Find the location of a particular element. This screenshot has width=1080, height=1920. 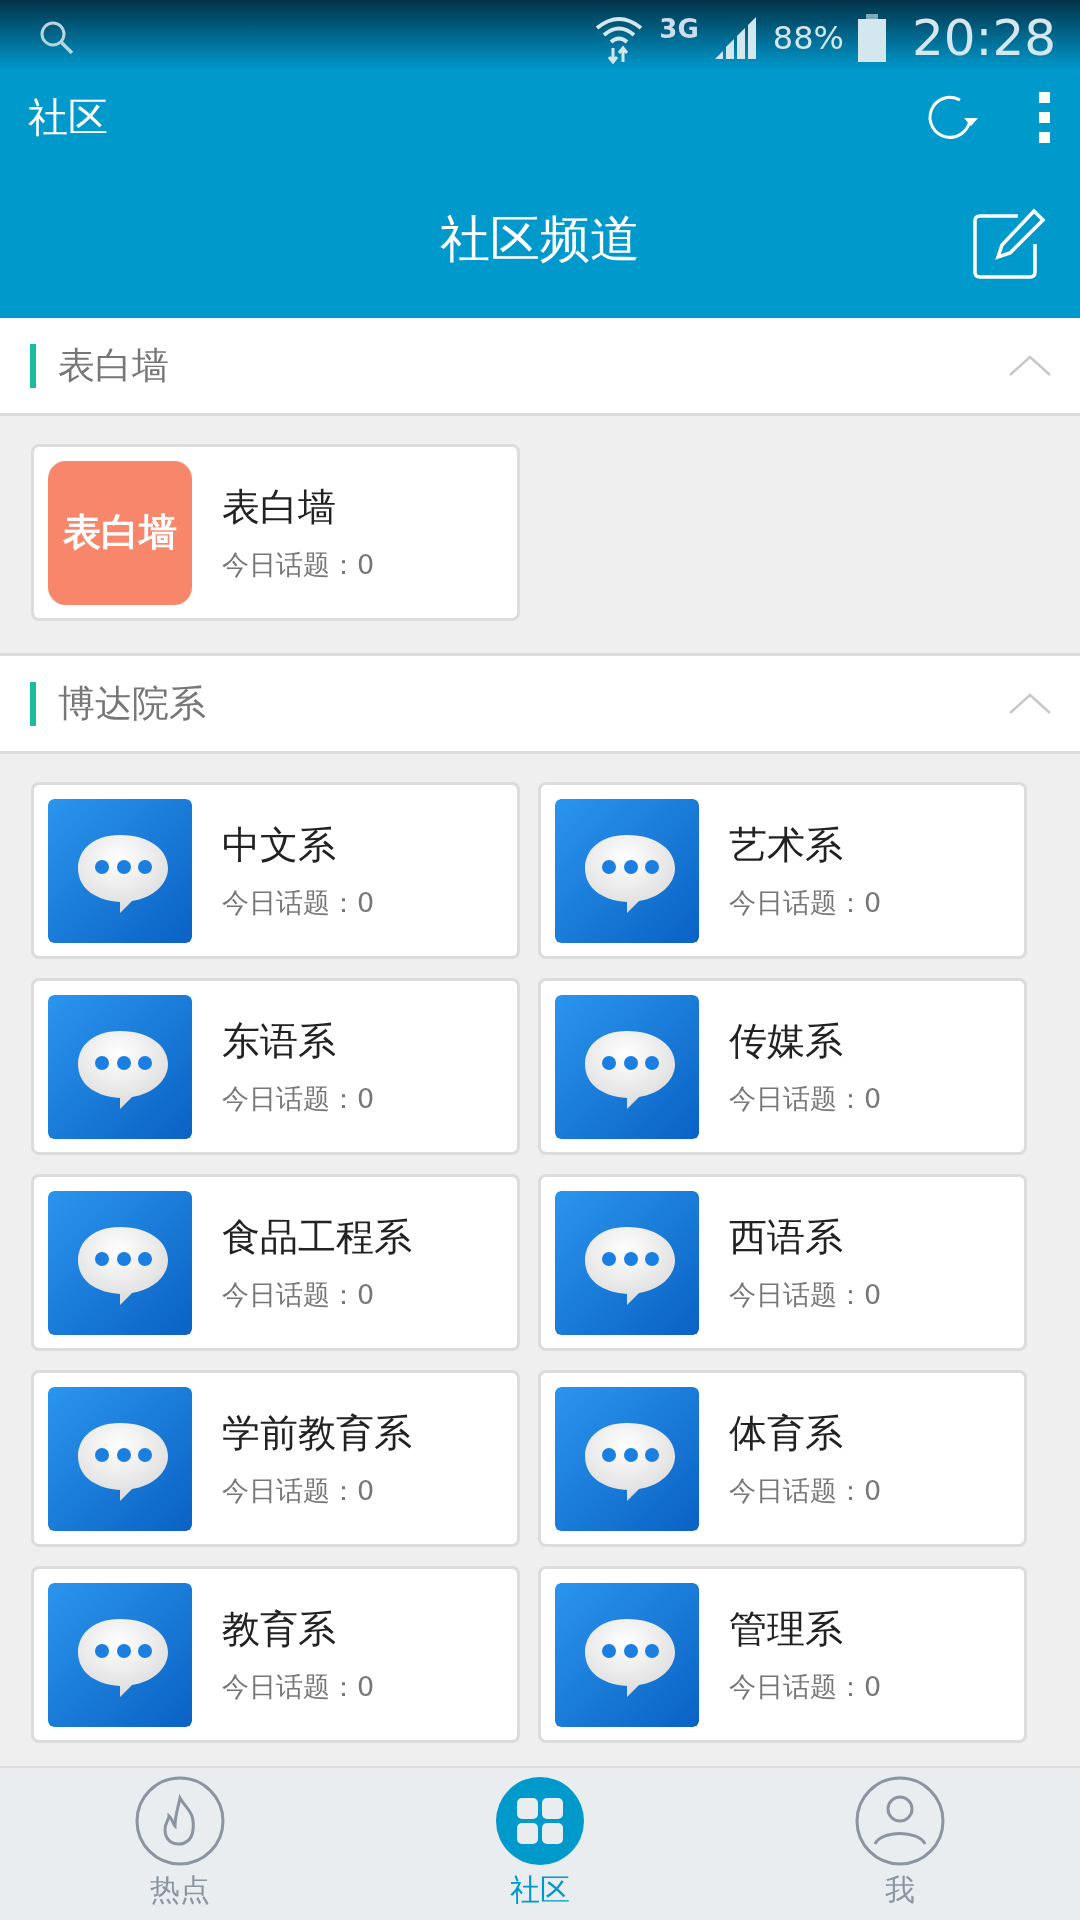

clock: 20:28 is located at coordinates (983, 37).